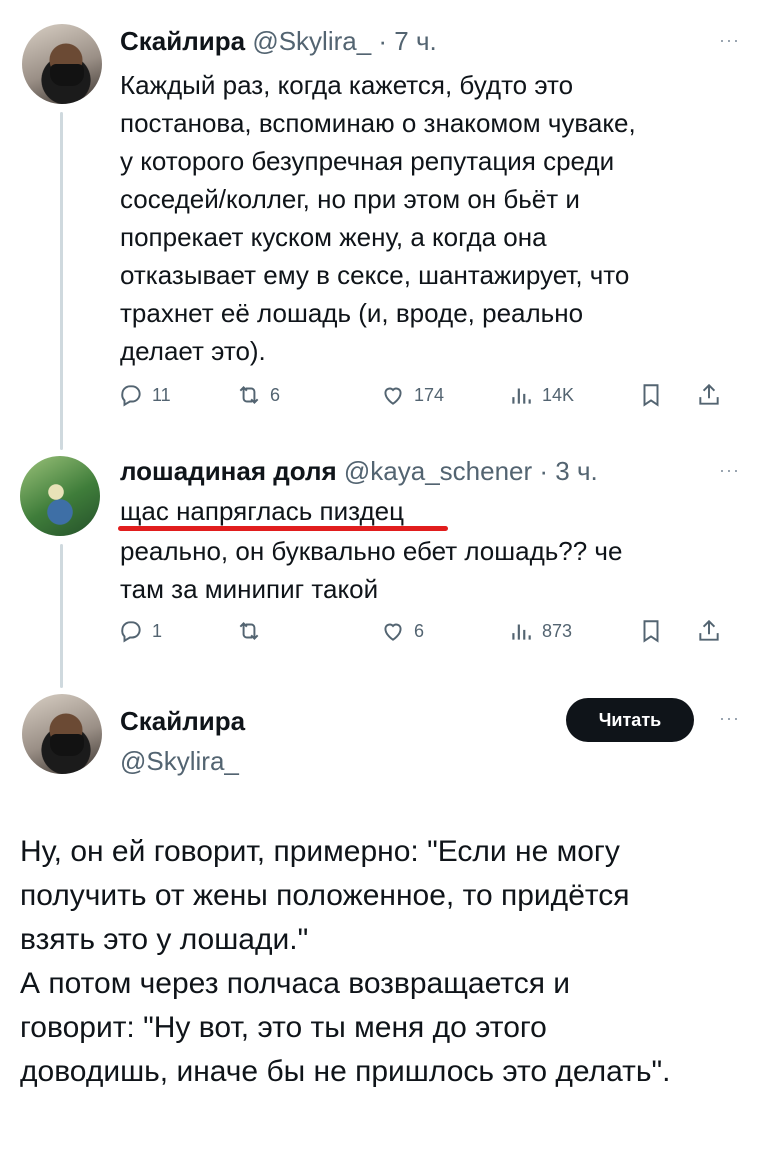 The height and width of the screenshot is (1153, 758). Describe the element at coordinates (419, 630) in the screenshot. I see `like-count: 6` at that location.